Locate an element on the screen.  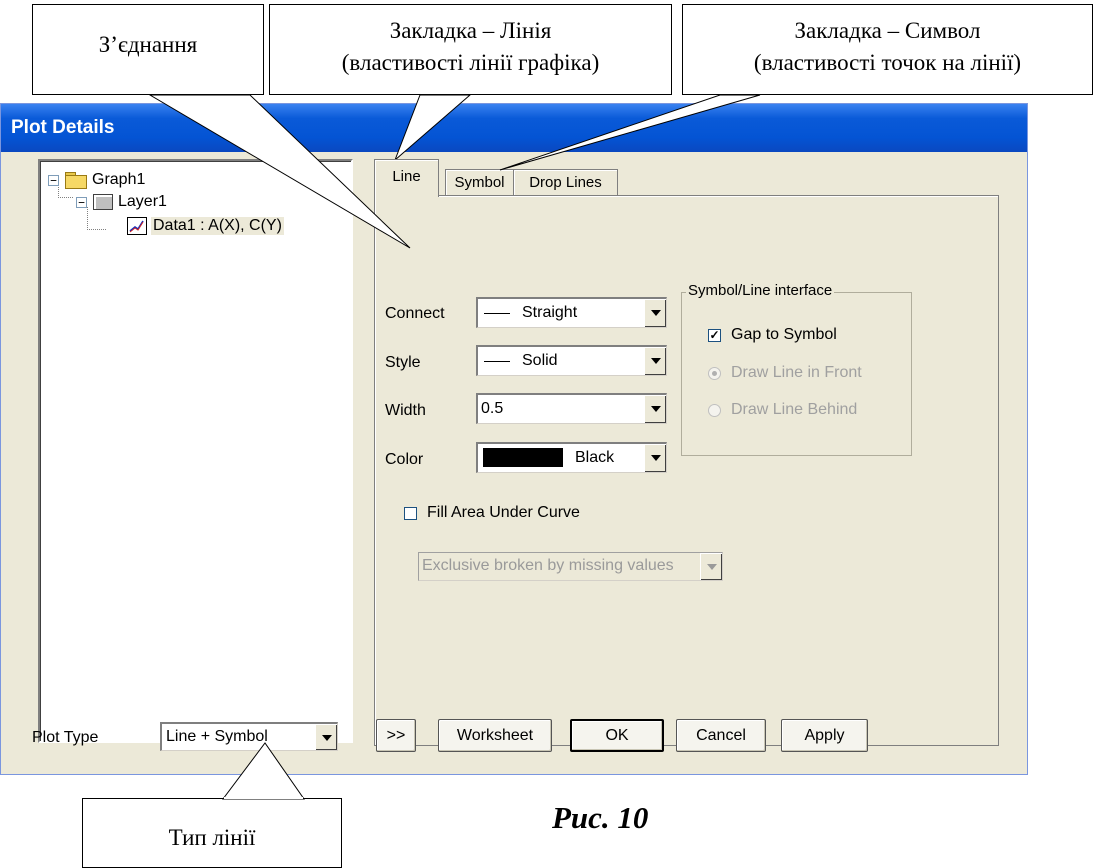
fill-mode-value: Exclusive broken by missing values is located at coordinates (548, 565).